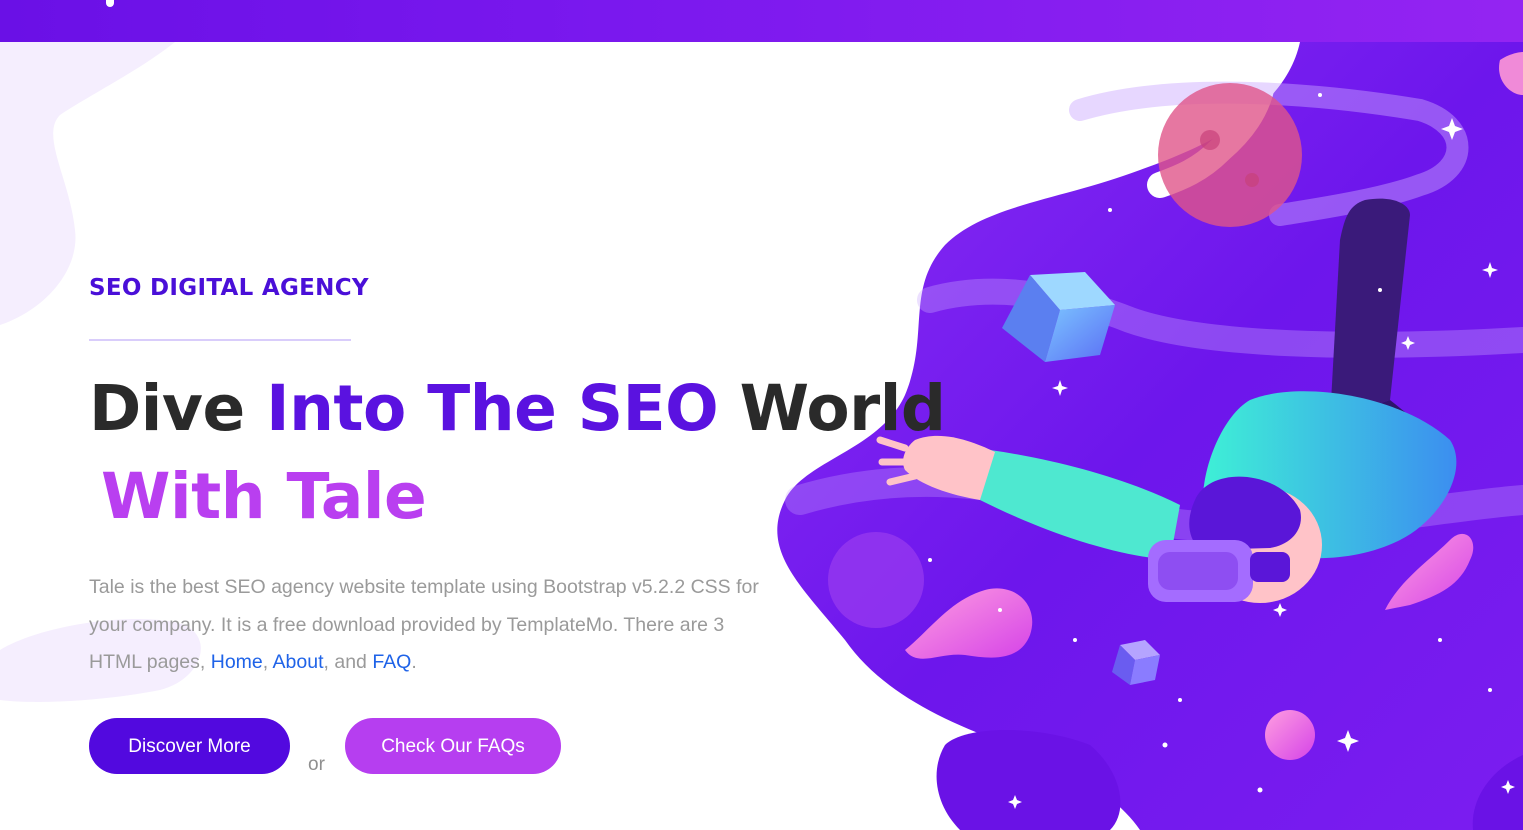 This screenshot has width=1523, height=830. Describe the element at coordinates (517, 453) in the screenshot. I see `hero-headline: Dive Into The SEO World With Tale` at that location.